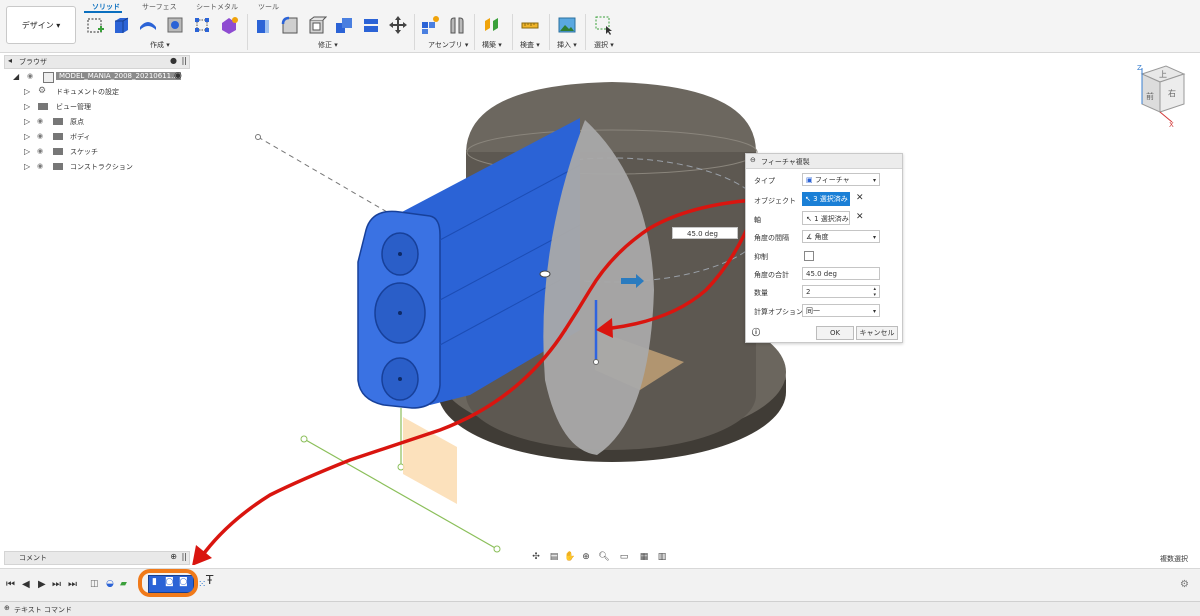 This screenshot has height=616, width=1200. I want to click on go-to-end-icon: ⏭, so click(72, 584).